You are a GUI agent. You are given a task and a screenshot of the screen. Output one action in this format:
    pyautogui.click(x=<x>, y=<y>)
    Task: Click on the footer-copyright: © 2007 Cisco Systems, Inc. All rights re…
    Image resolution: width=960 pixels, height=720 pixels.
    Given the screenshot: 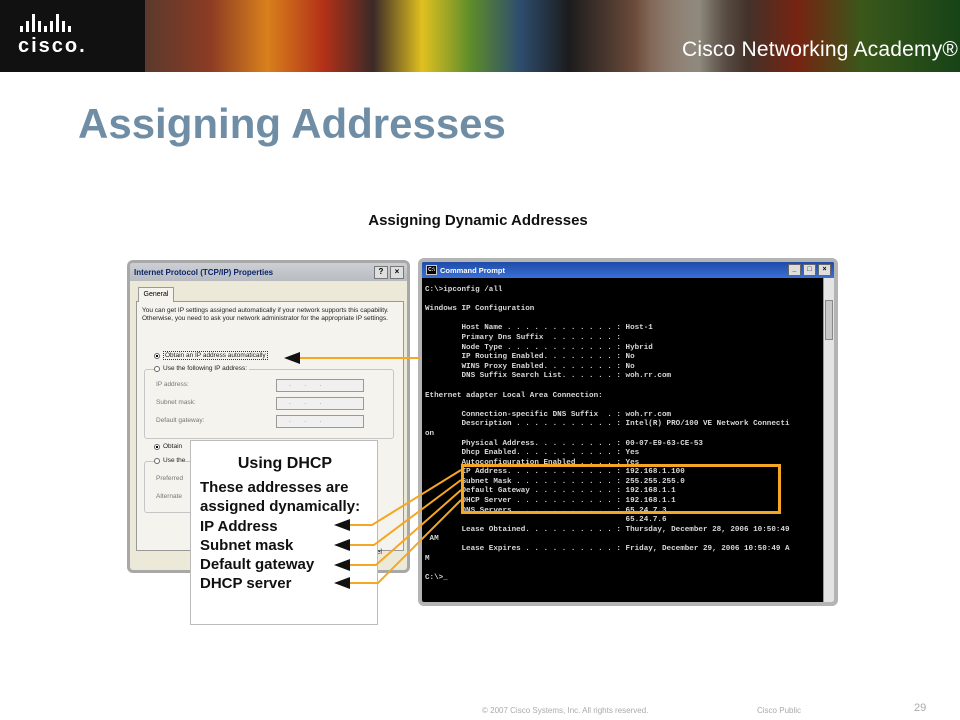 What is the action you would take?
    pyautogui.click(x=565, y=710)
    